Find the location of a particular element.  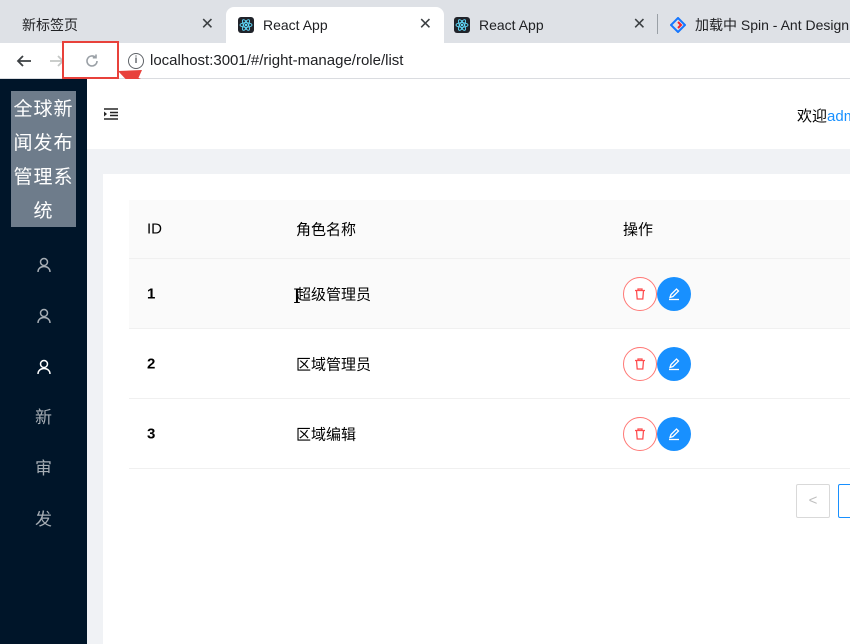

welcome-text: 欢迎adm is located at coordinates (823, 115).